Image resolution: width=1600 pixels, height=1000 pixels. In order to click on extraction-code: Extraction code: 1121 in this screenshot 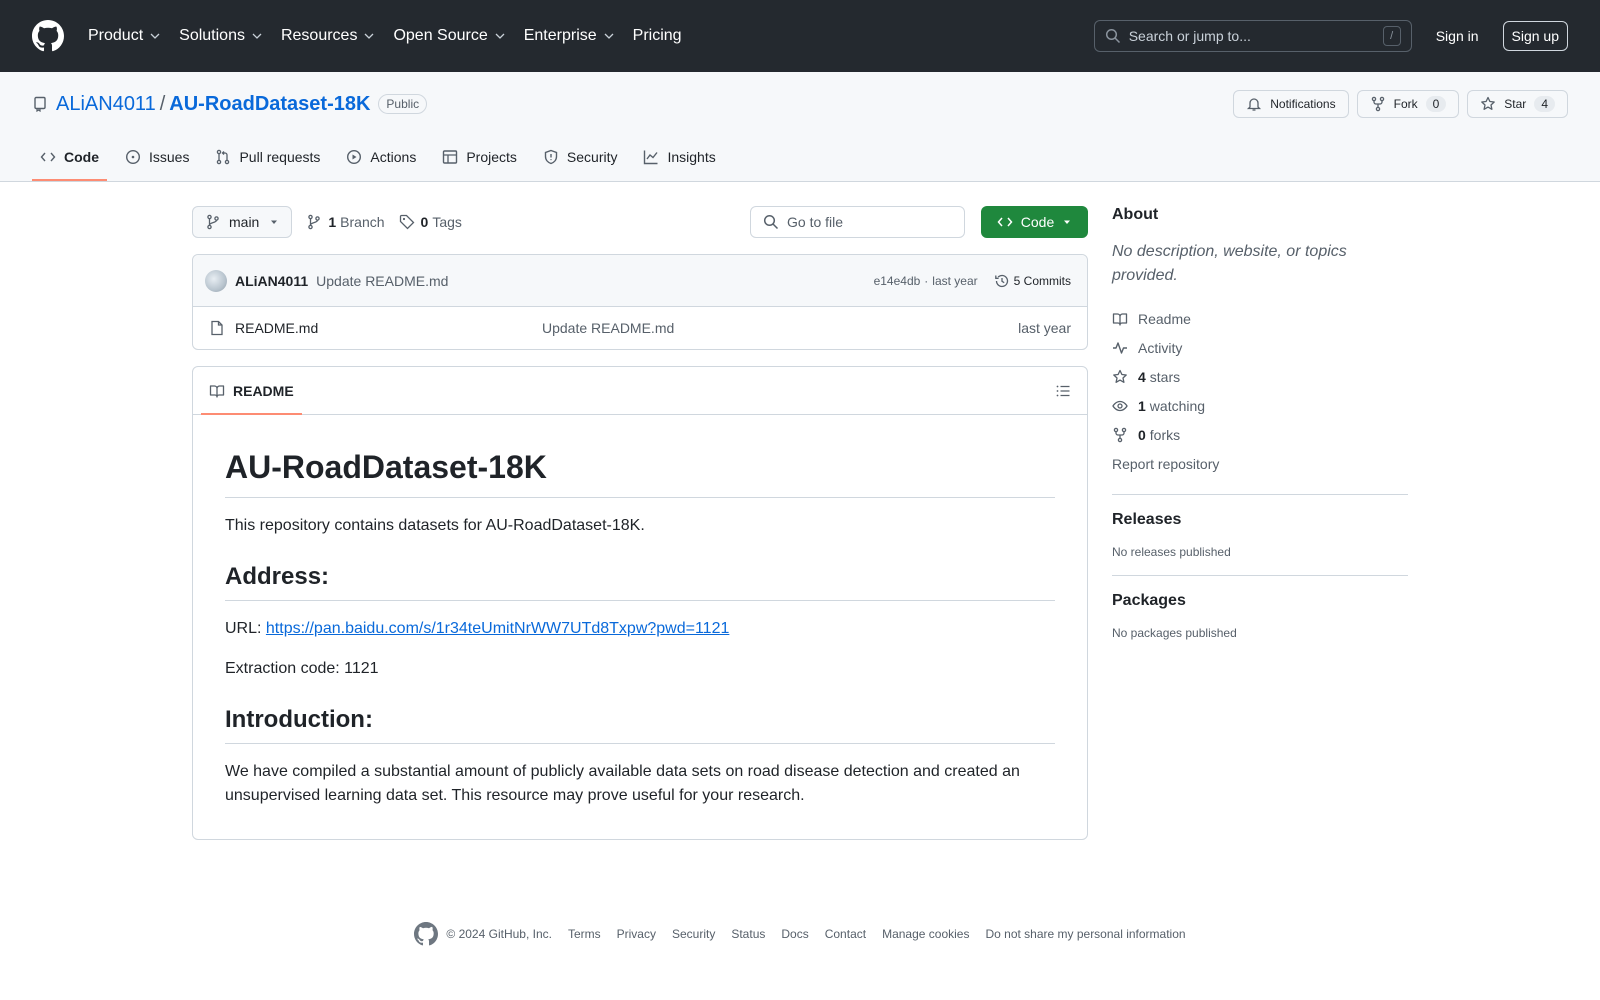, I will do `click(302, 668)`.